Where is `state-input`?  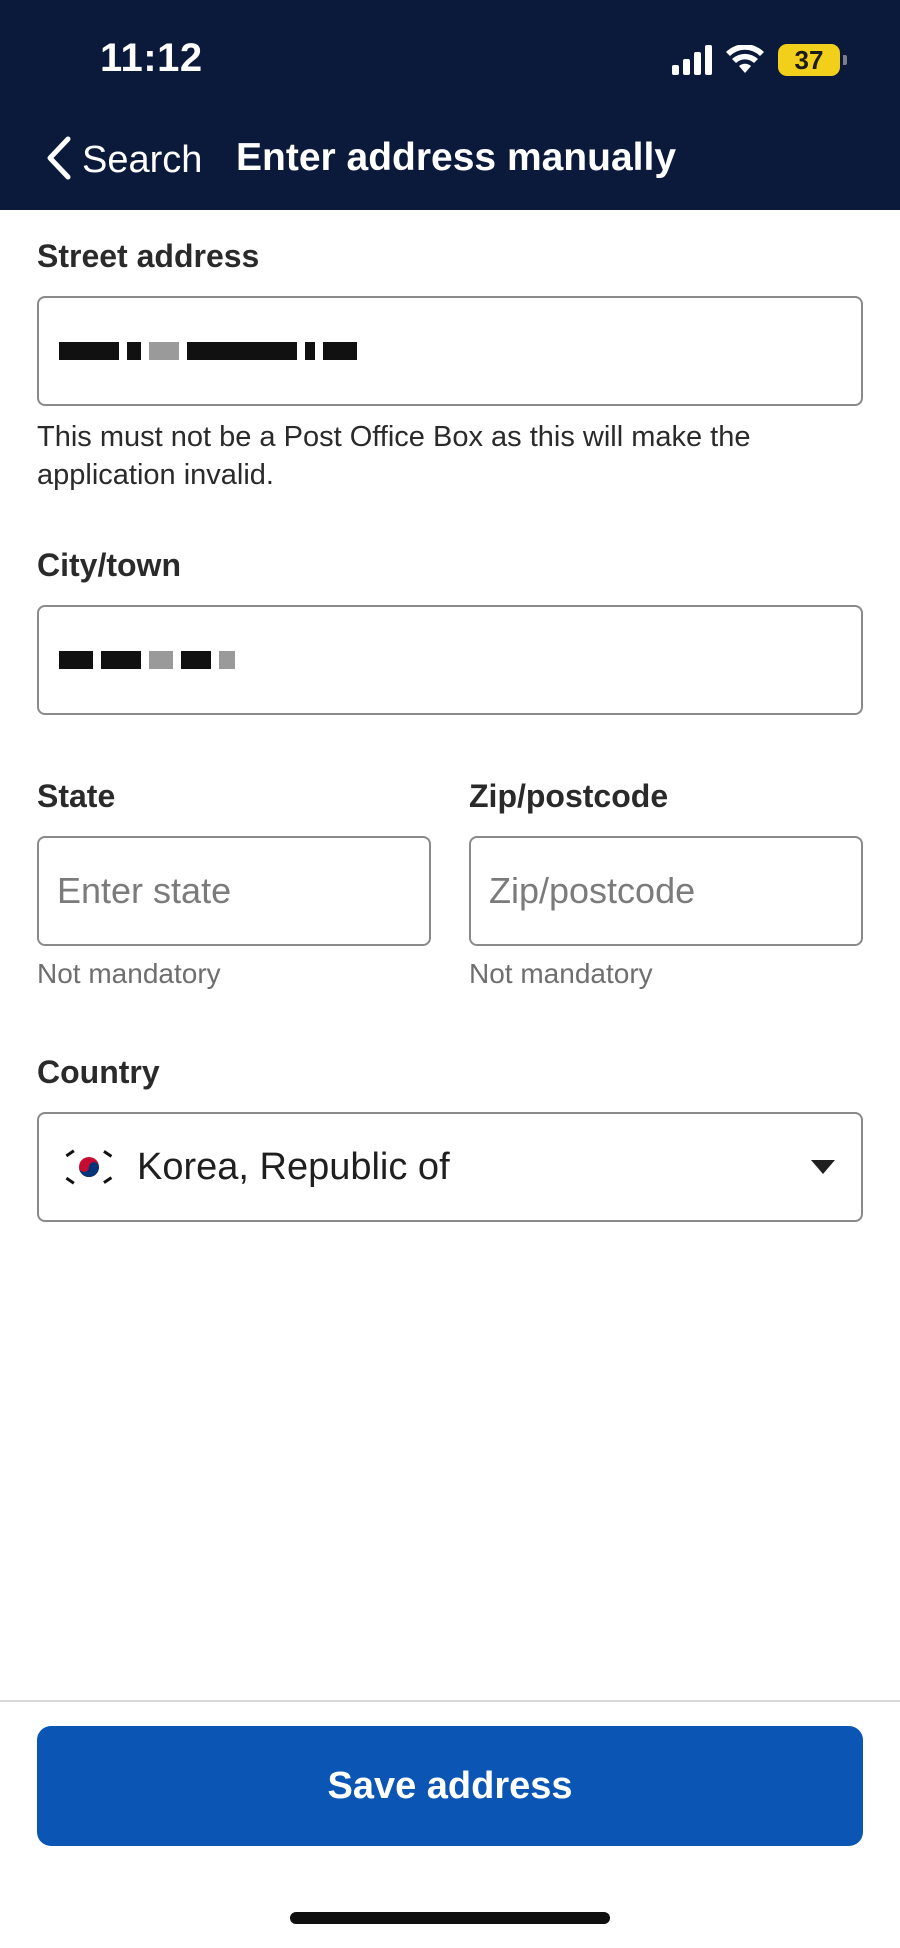 state-input is located at coordinates (234, 891).